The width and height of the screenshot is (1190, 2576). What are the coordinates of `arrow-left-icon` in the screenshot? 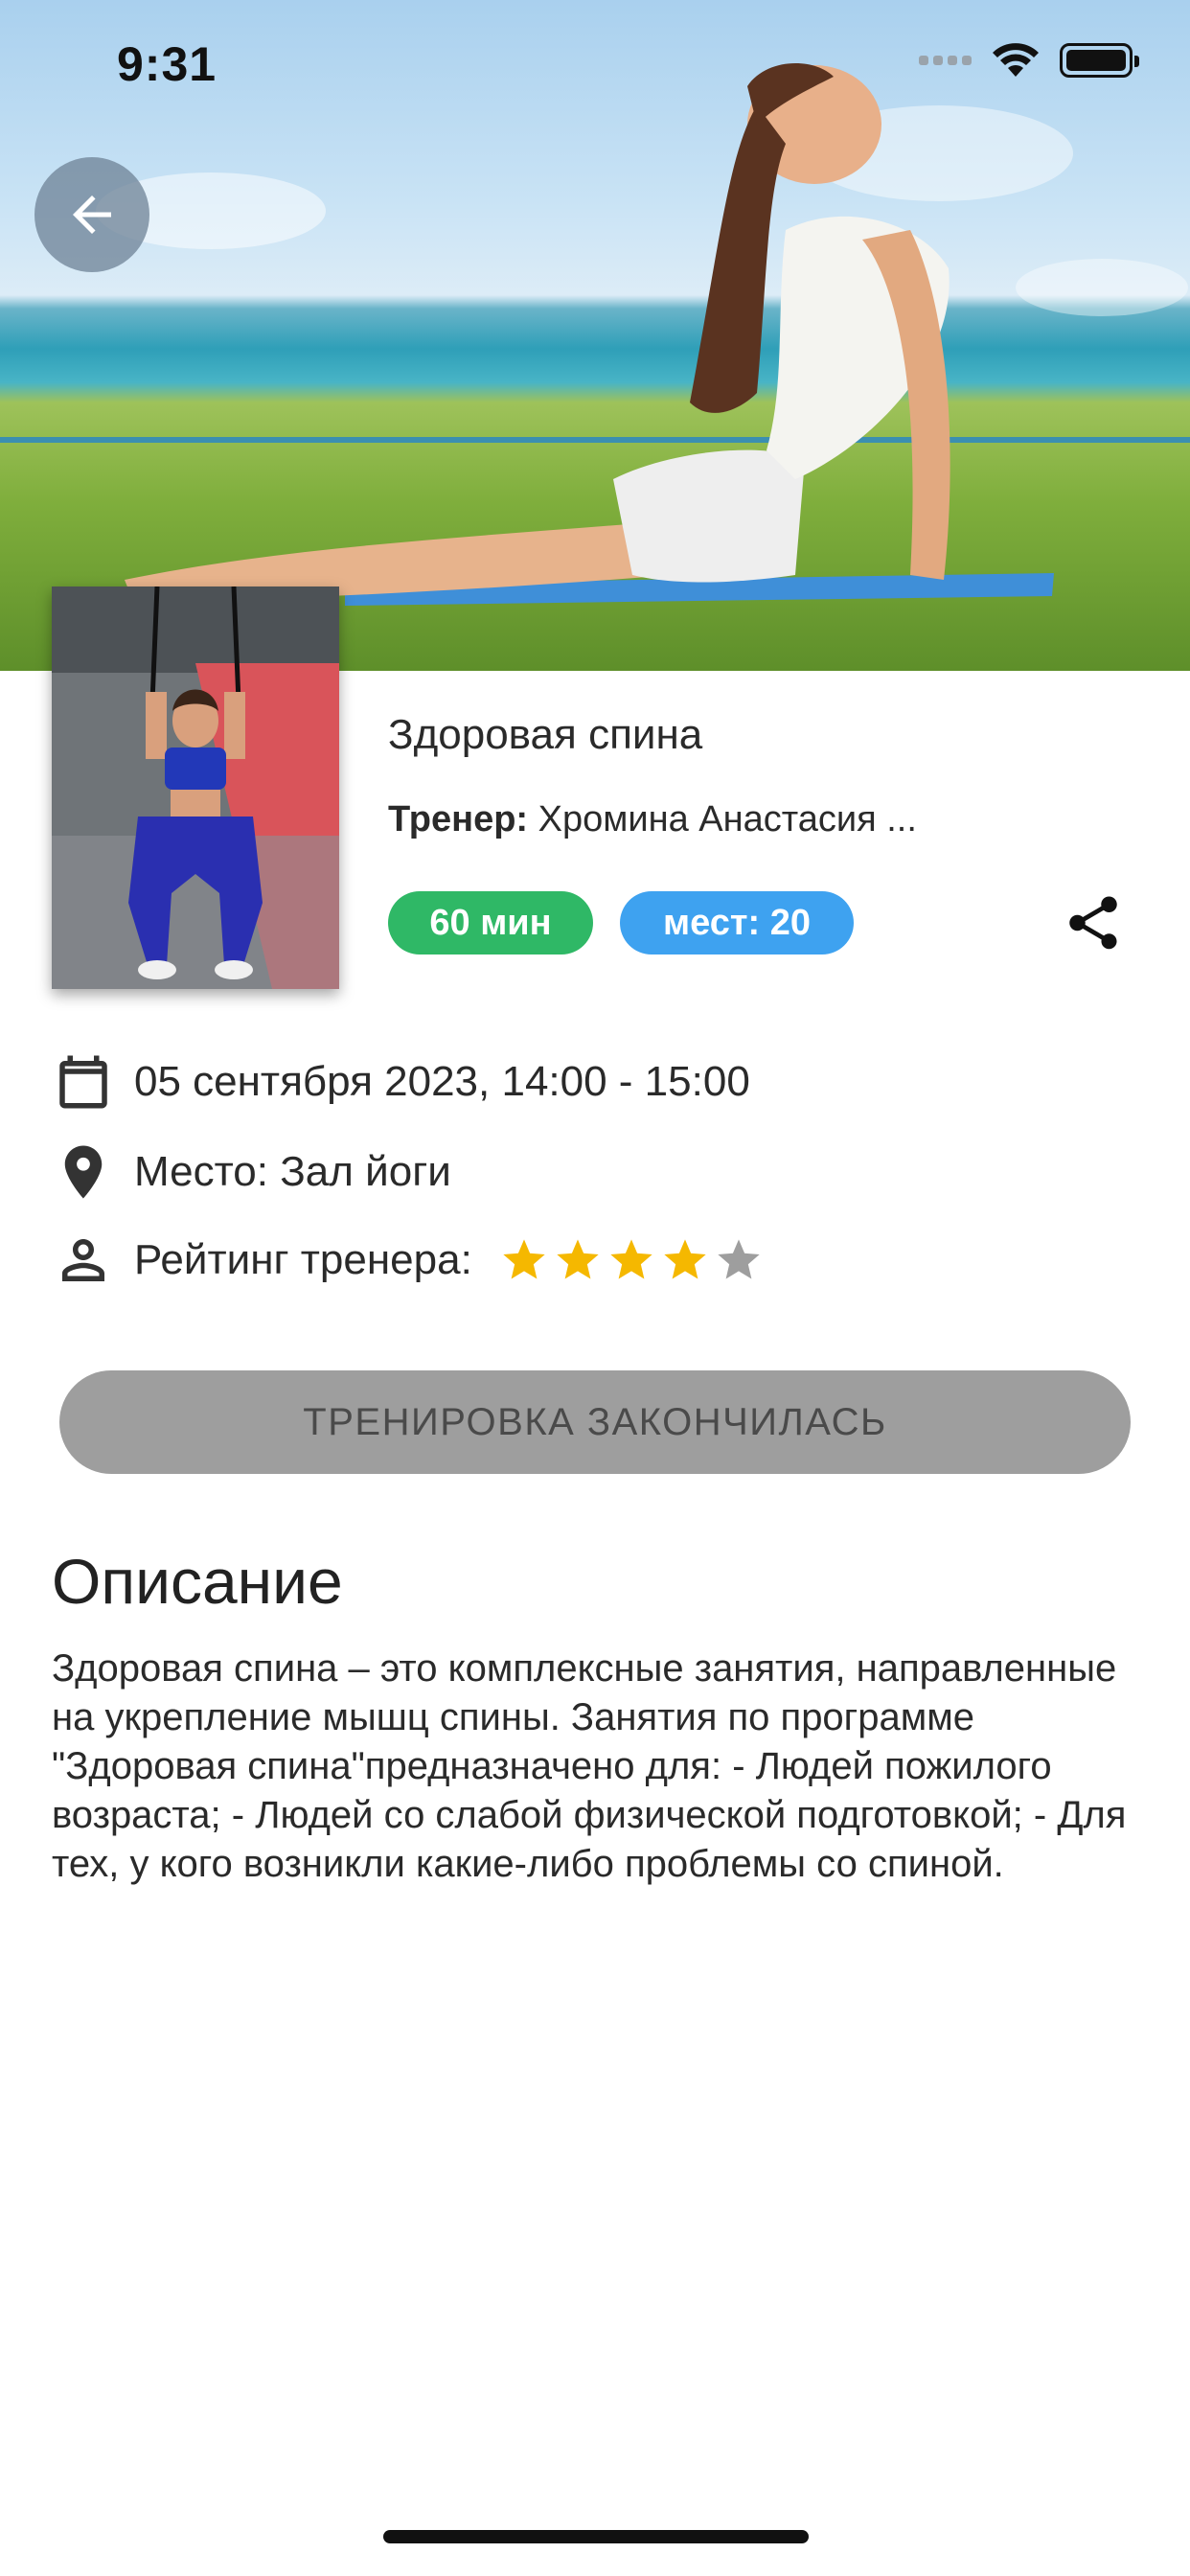 It's located at (92, 215).